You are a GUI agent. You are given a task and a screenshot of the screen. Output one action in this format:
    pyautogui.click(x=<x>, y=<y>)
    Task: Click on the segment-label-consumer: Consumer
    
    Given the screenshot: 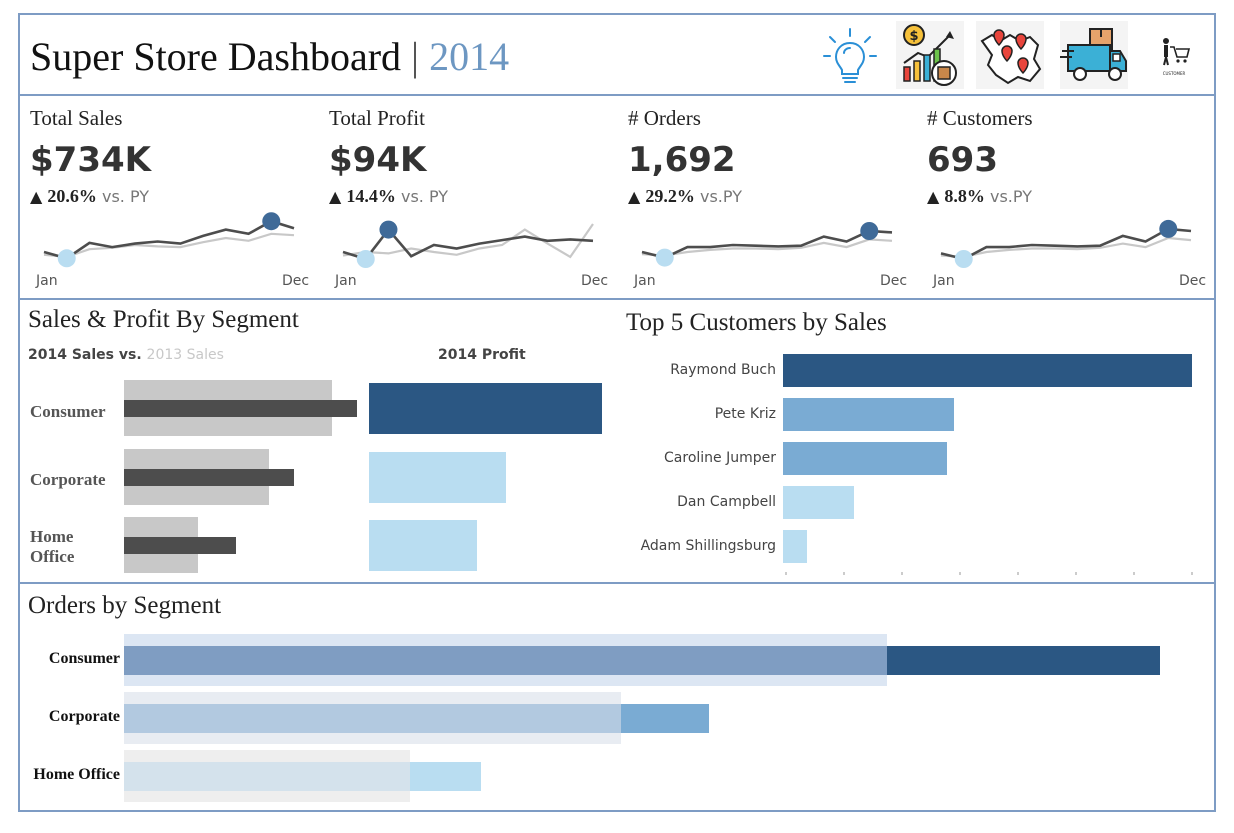 What is the action you would take?
    pyautogui.click(x=68, y=411)
    